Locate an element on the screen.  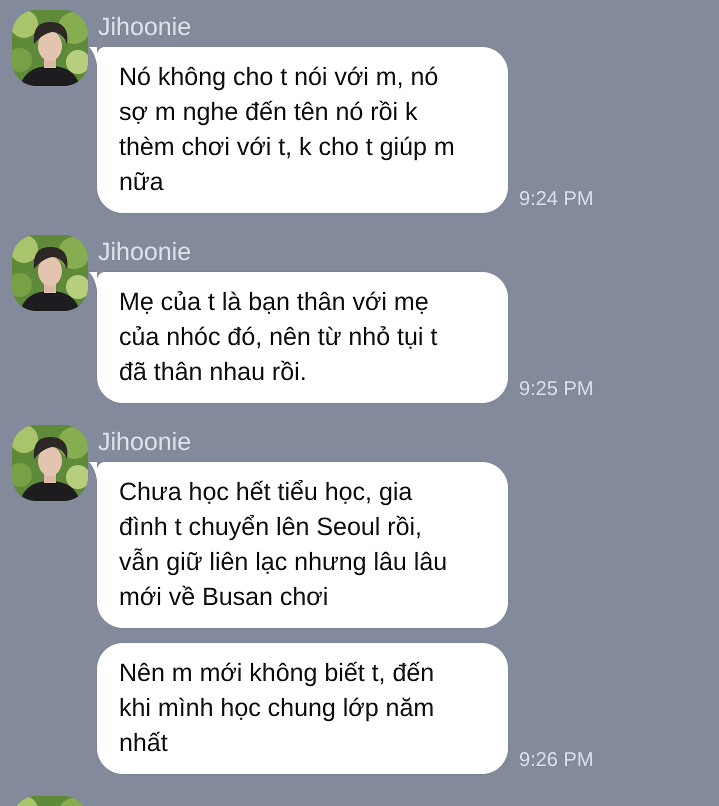
message-time: 9:24 PM is located at coordinates (556, 199).